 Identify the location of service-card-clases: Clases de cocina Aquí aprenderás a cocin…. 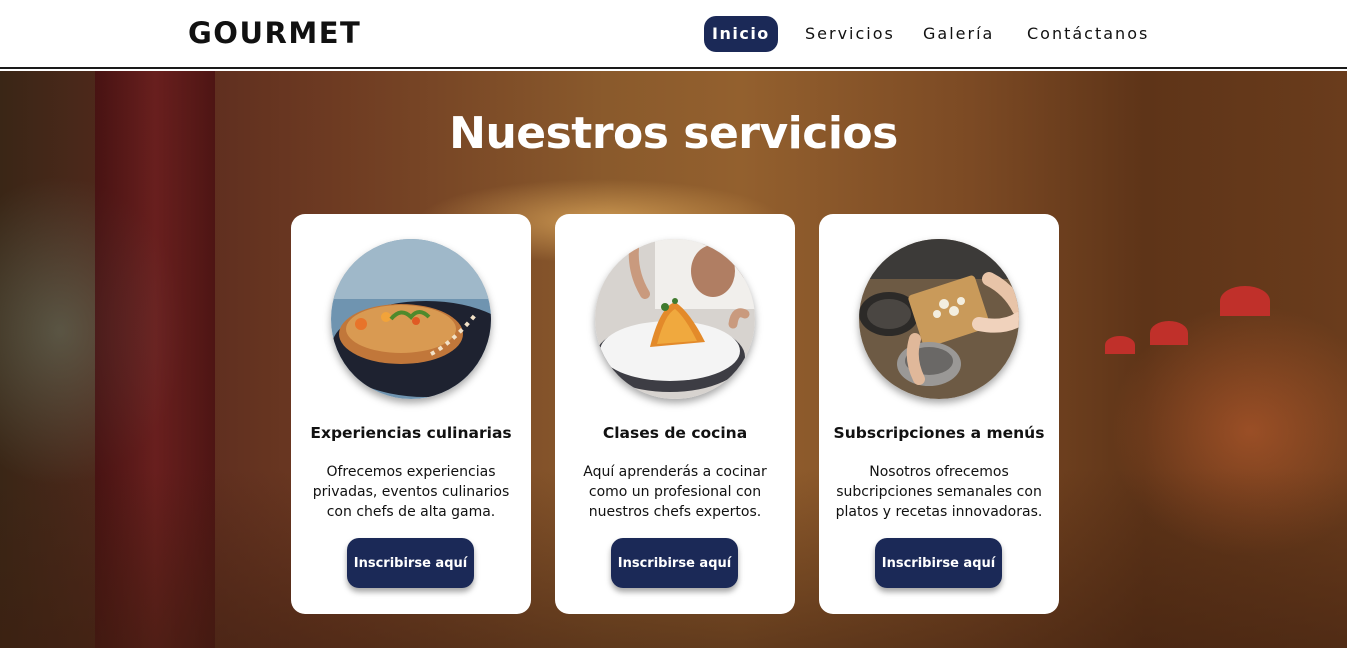
(675, 414).